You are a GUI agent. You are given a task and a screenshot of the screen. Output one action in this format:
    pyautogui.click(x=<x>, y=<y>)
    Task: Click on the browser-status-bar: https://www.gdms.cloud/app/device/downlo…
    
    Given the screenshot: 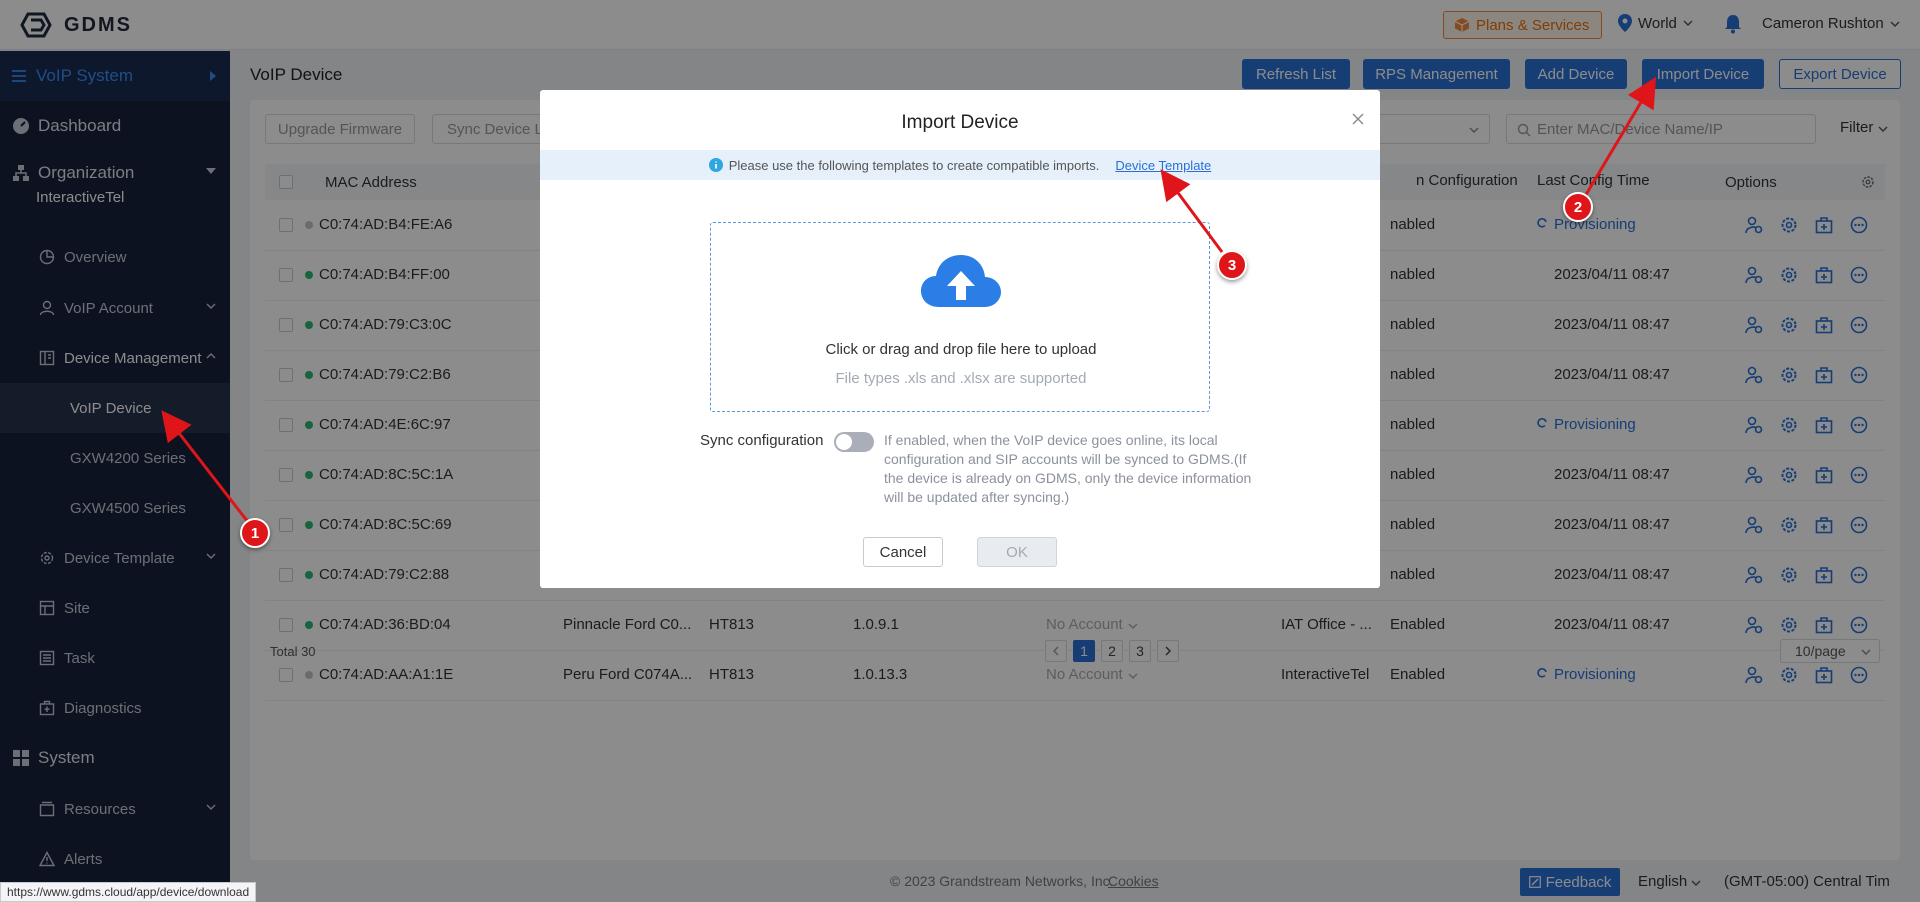 What is the action you would take?
    pyautogui.click(x=128, y=892)
    